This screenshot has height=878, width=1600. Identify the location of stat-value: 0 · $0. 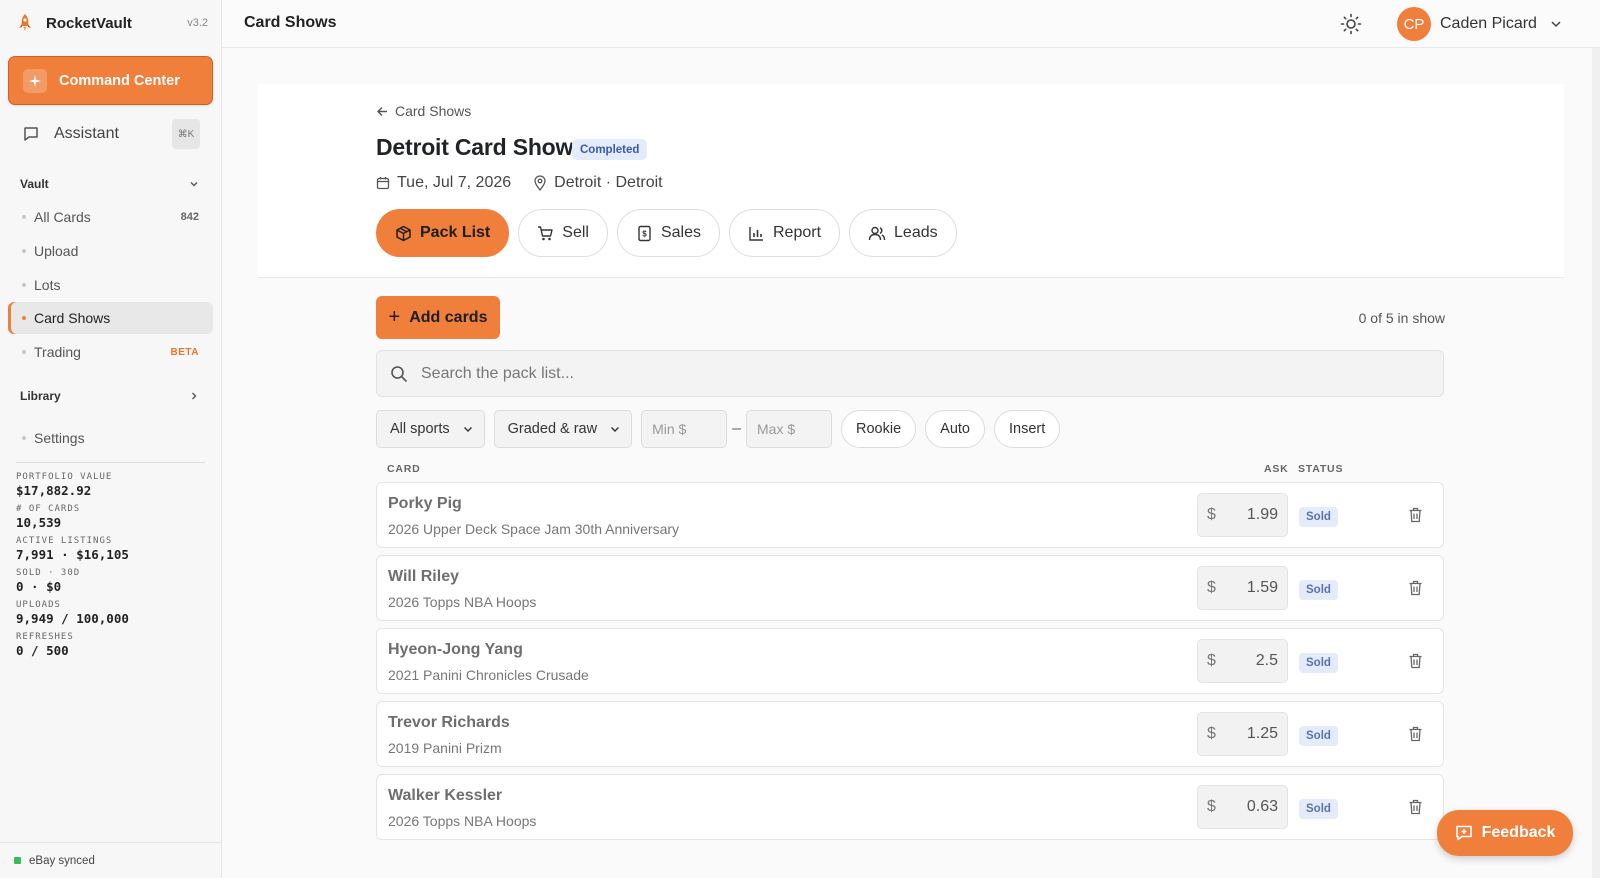
(39, 586).